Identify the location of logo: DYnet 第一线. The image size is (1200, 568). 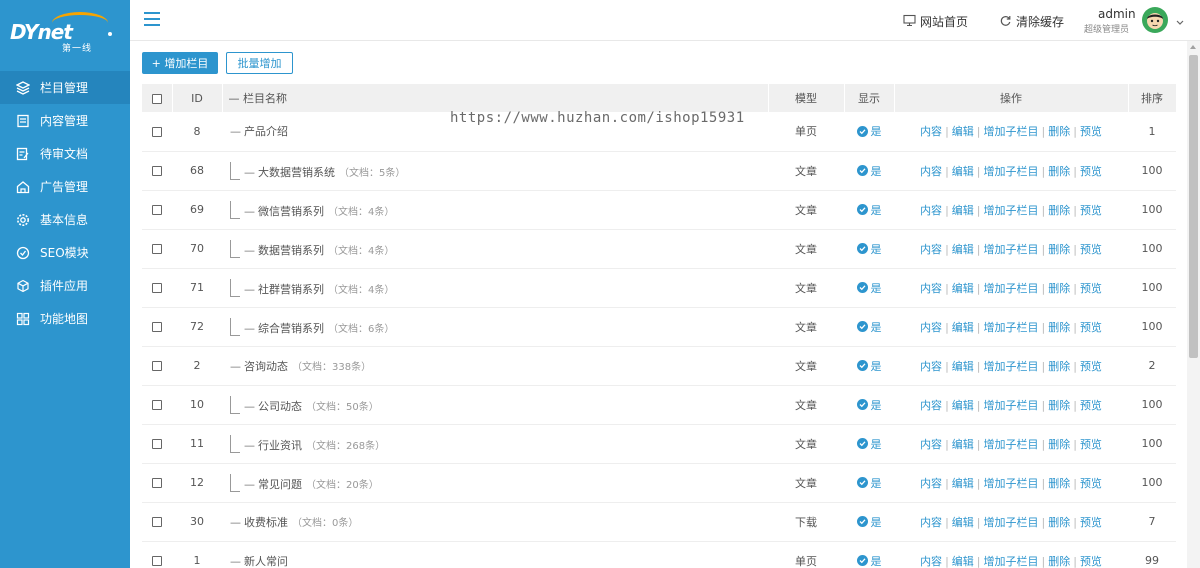
(65, 34).